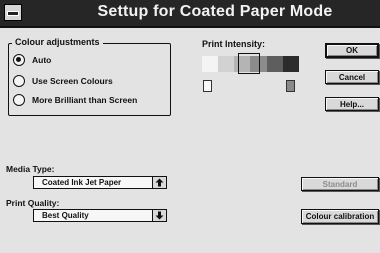 The image size is (380, 253). Describe the element at coordinates (65, 215) in the screenshot. I see `print-quality-value: Best Quality` at that location.